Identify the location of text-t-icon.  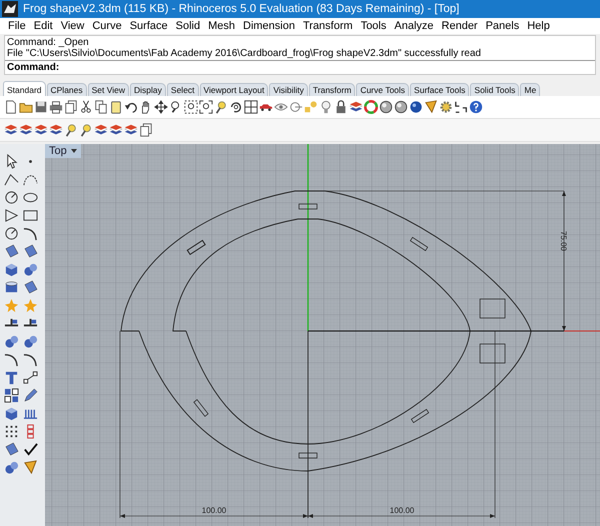
(11, 377).